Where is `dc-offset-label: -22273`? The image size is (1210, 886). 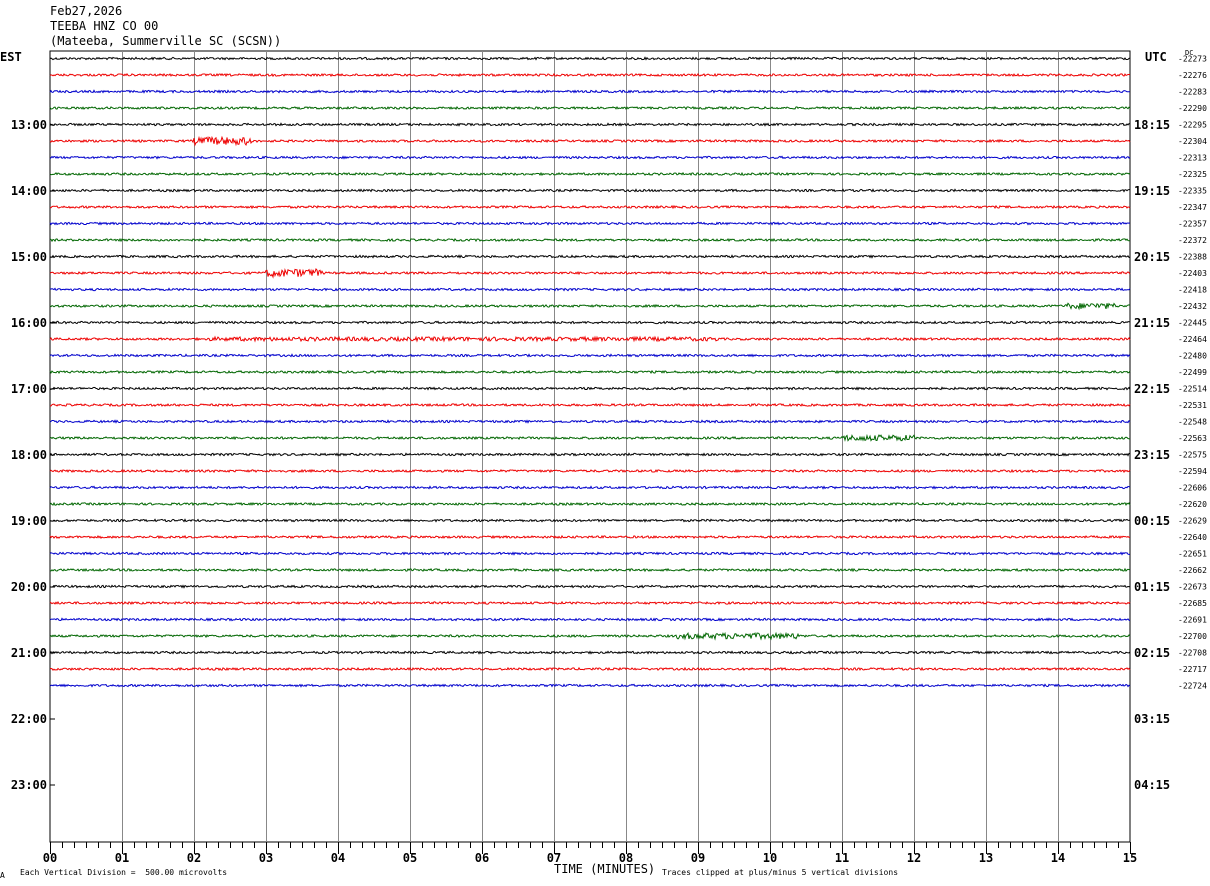
dc-offset-label: -22273 is located at coordinates (1192, 59).